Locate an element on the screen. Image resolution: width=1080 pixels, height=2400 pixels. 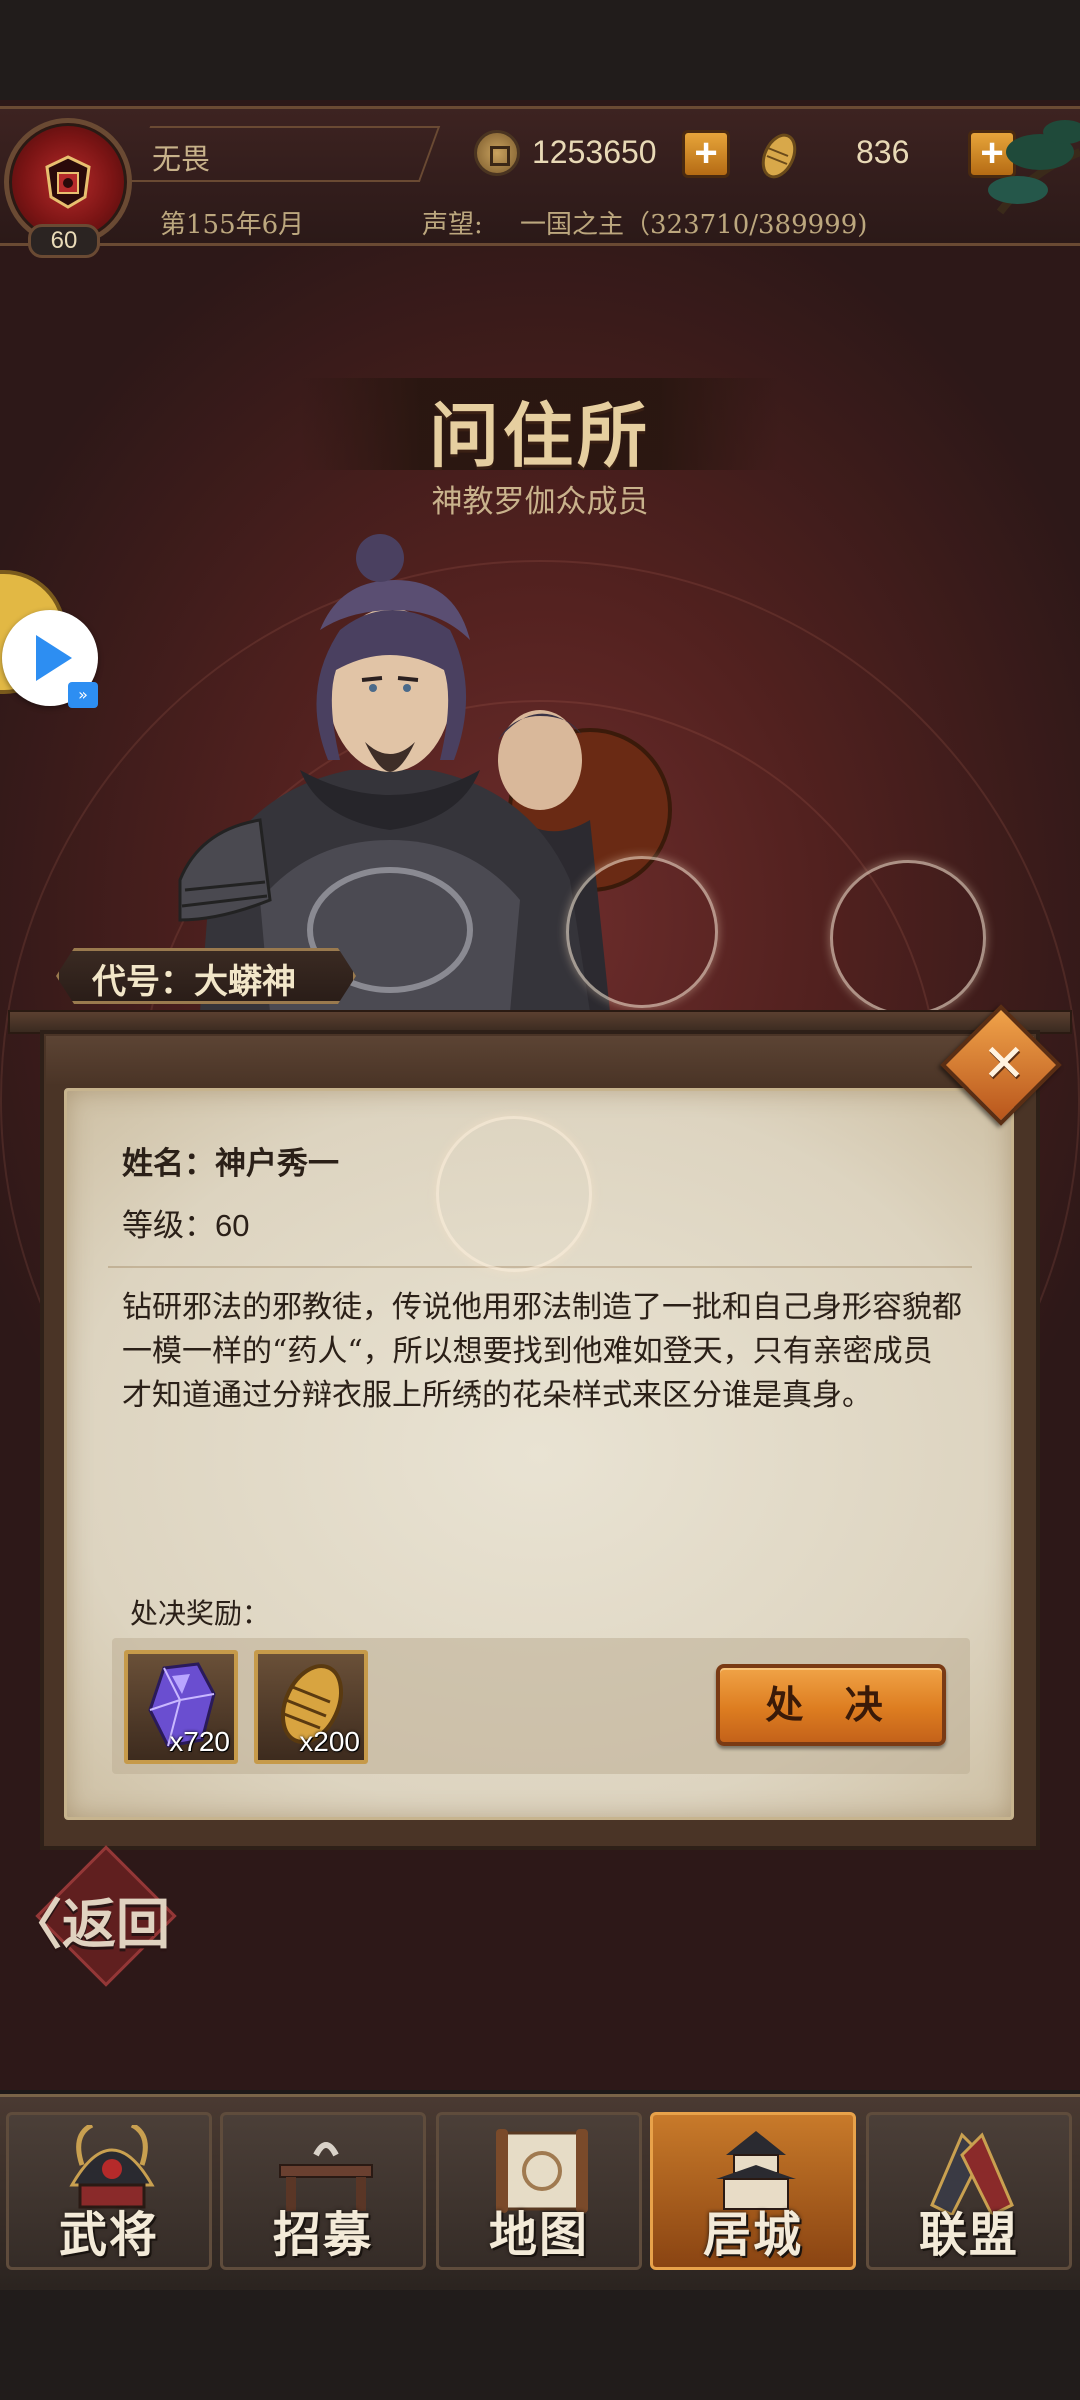
tab-recruit: 招募 is located at coordinates (323, 2191).